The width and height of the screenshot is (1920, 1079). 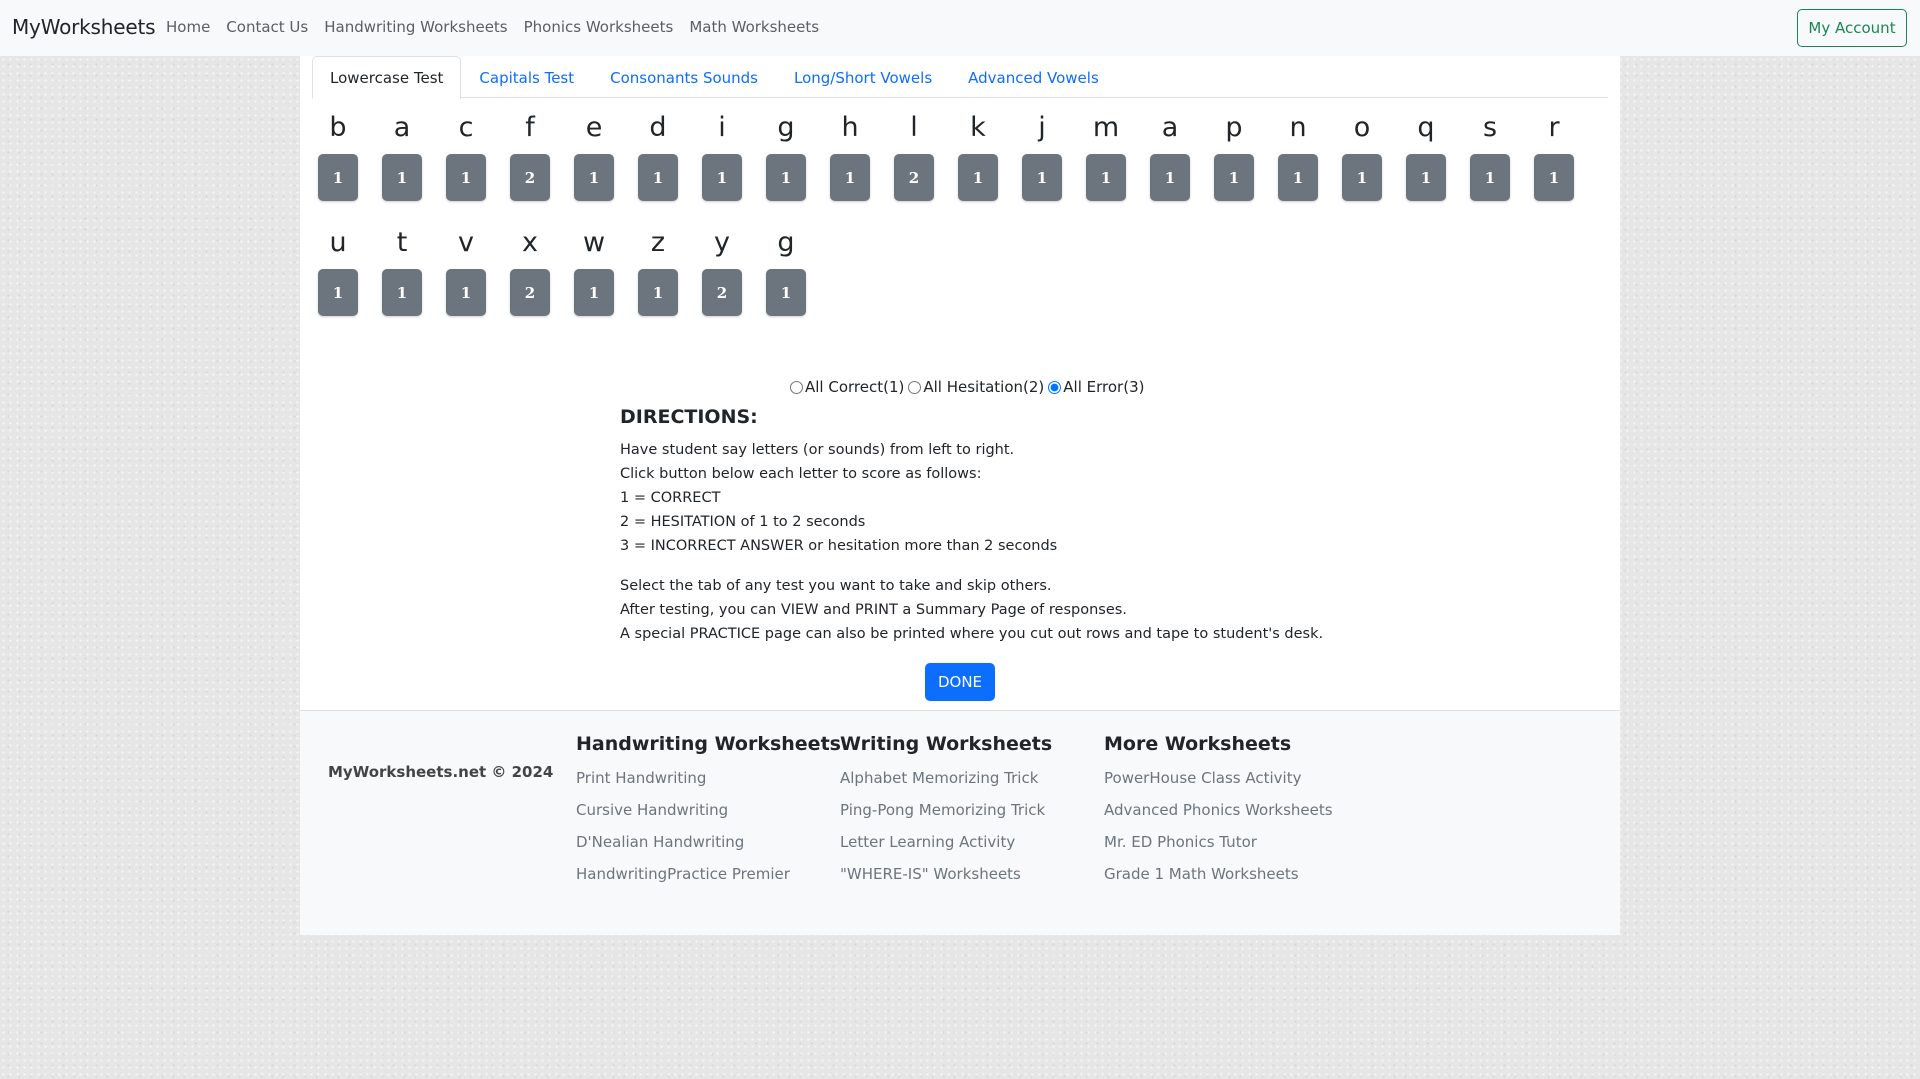 What do you see at coordinates (594, 242) in the screenshot?
I see `test-letter: w` at bounding box center [594, 242].